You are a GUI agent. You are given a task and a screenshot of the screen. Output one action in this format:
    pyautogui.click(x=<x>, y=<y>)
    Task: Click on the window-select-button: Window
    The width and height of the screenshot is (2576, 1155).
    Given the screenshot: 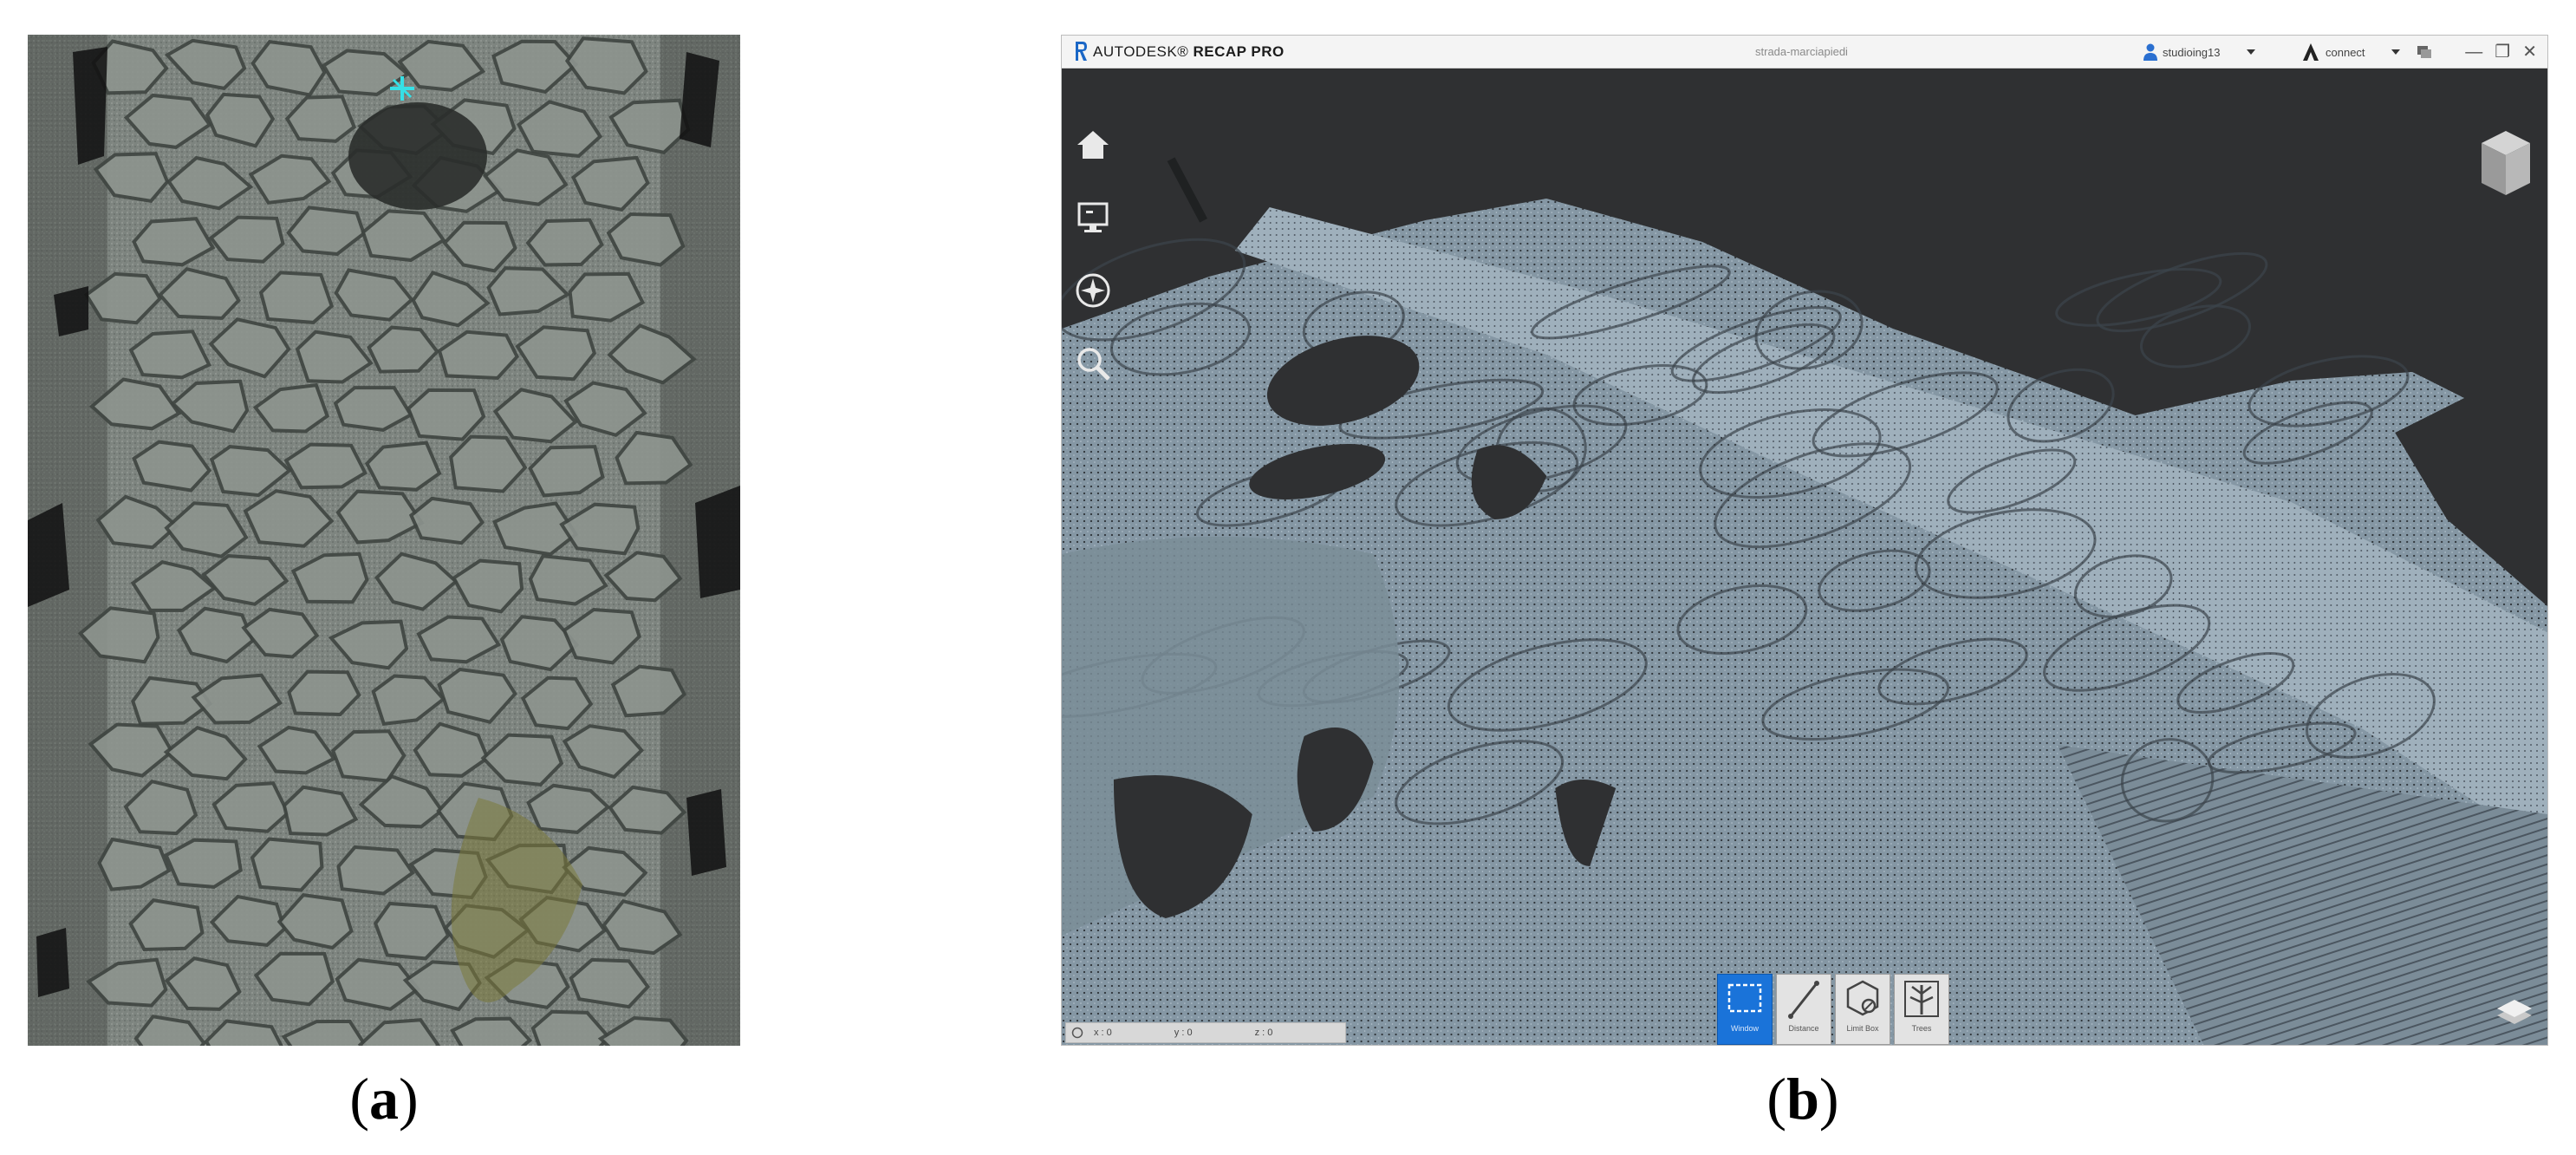 What is the action you would take?
    pyautogui.click(x=1745, y=1009)
    